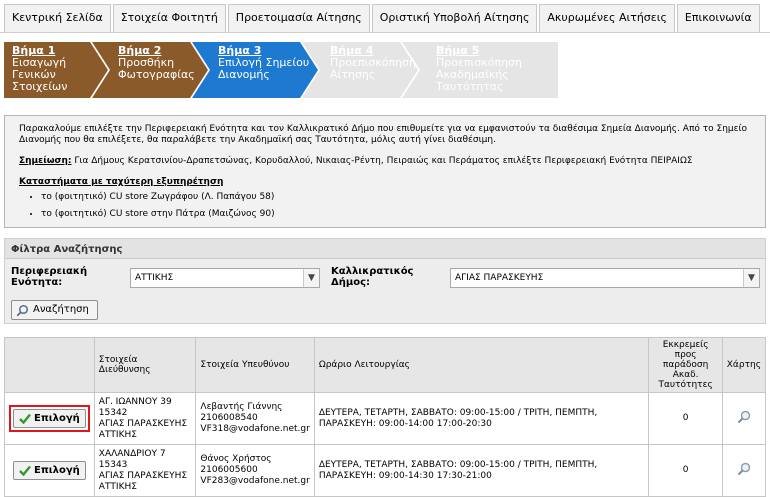 The image size is (770, 497). Describe the element at coordinates (49, 365) in the screenshot. I see `header-select` at that location.